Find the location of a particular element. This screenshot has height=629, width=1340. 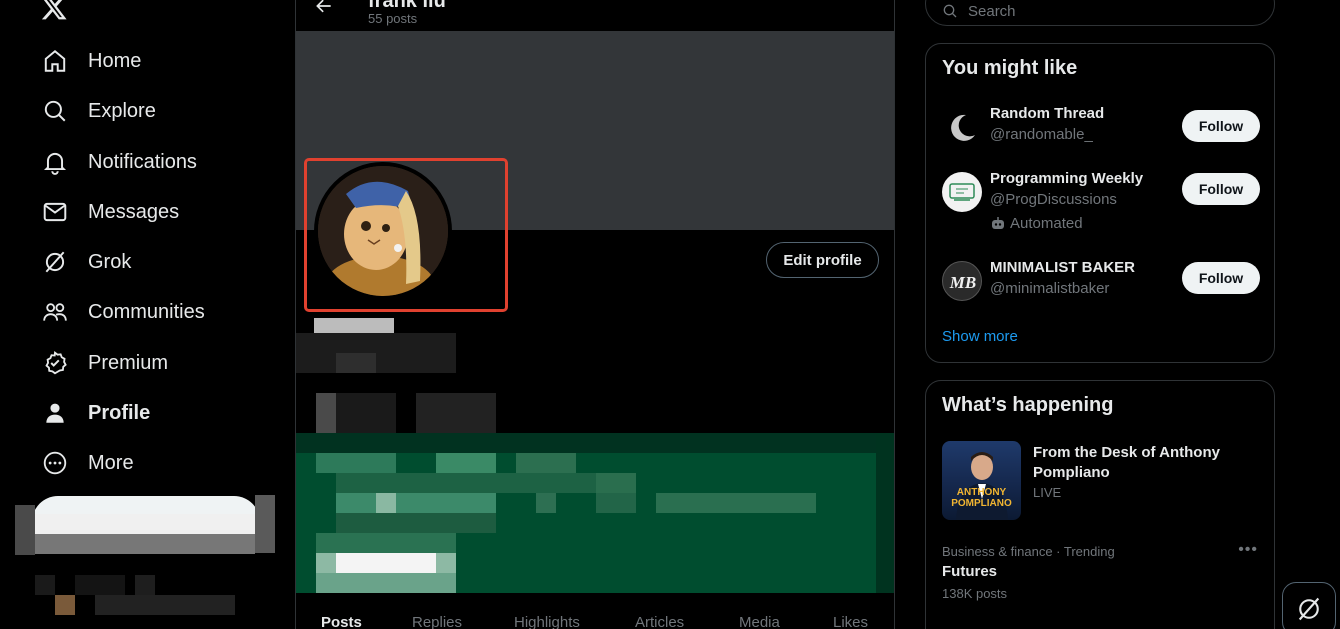

tab-articles: Articles is located at coordinates (659, 621).